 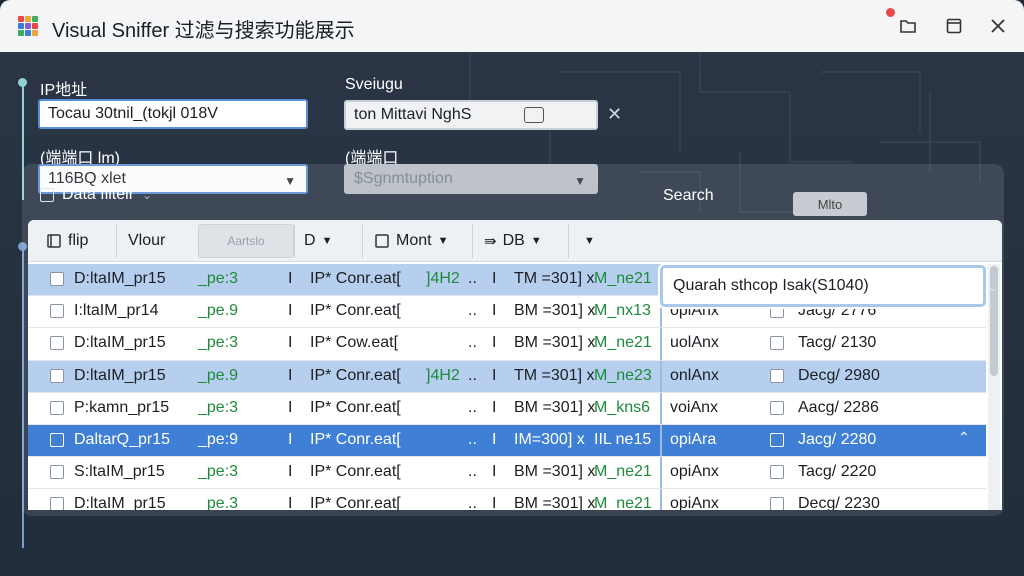 I want to click on data-filter-checkbox, so click(x=47, y=195).